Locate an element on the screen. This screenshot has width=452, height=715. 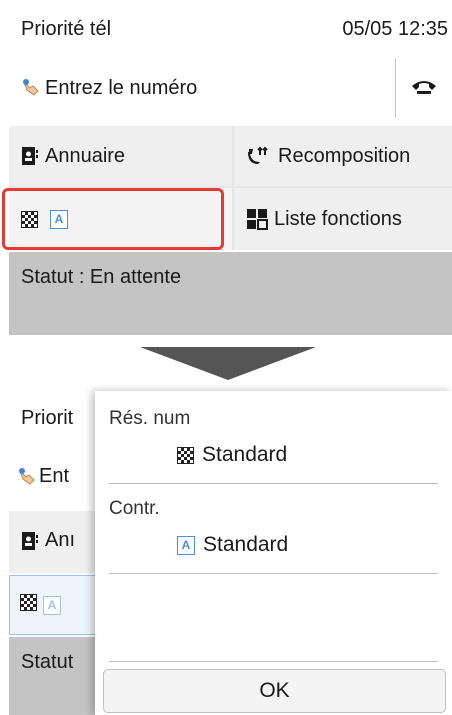
contrast-value: A Standard is located at coordinates (232, 545).